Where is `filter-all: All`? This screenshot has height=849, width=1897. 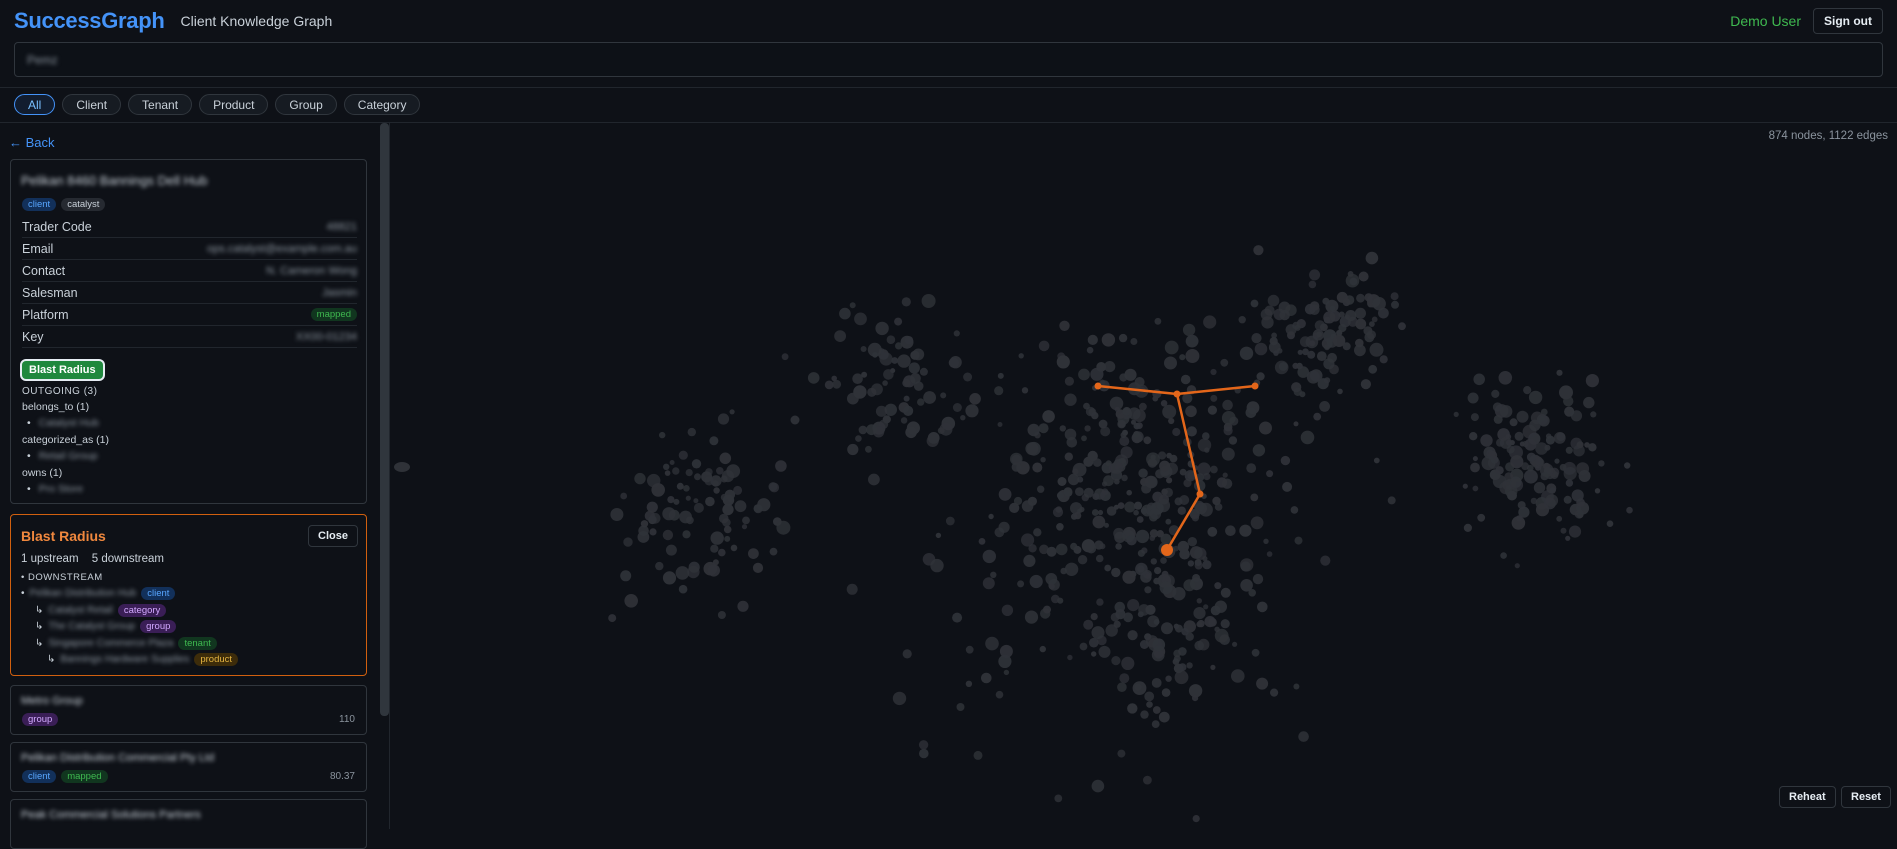 filter-all: All is located at coordinates (35, 104).